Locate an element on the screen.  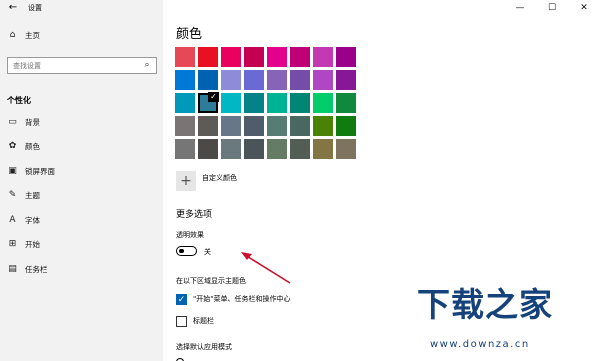
watermark-logo-text: 下载之家 is located at coordinates (485, 304).